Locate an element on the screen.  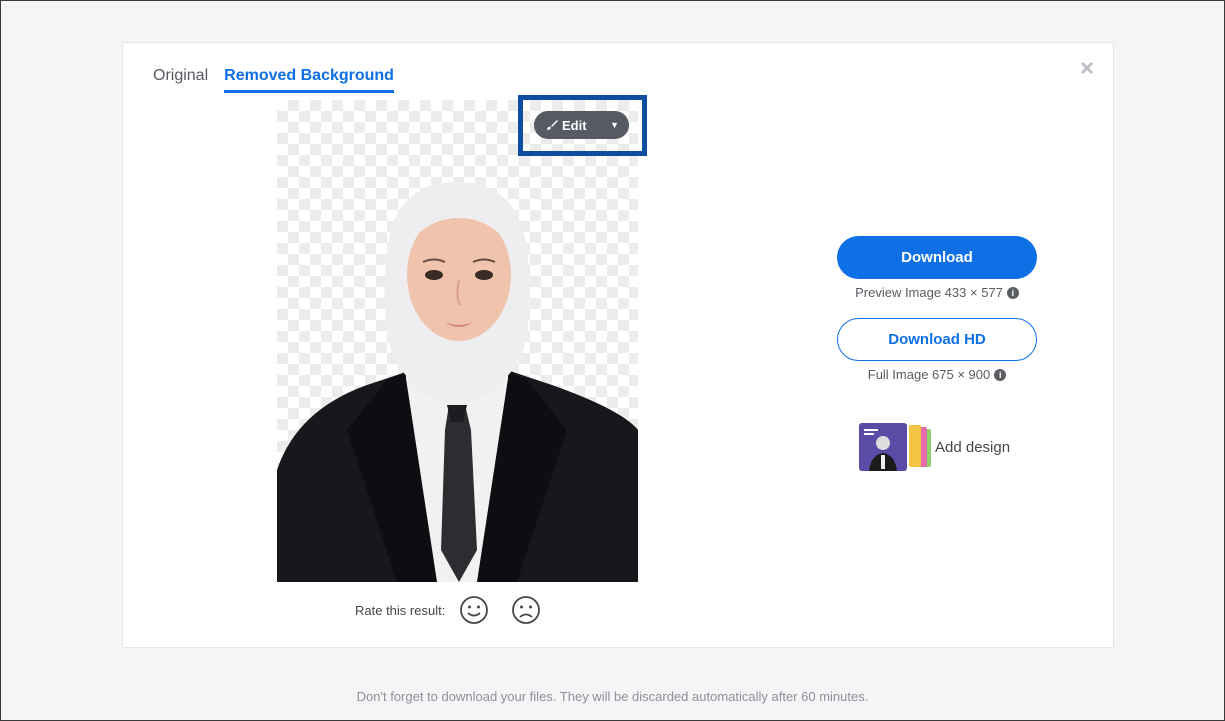
smile-icon is located at coordinates (474, 610).